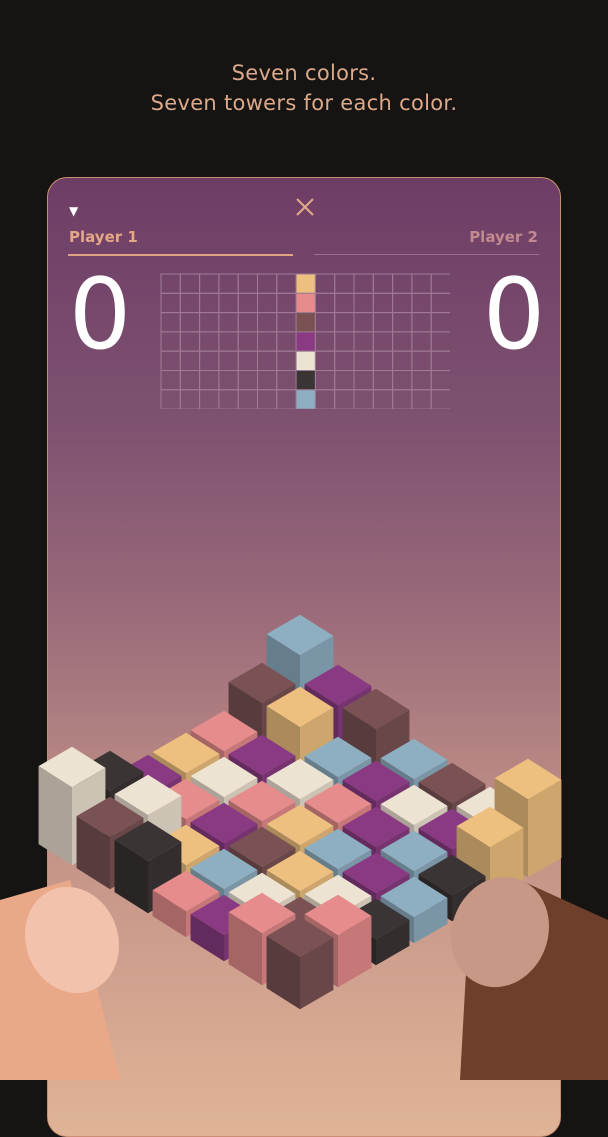  I want to click on player-1-underline, so click(180, 255).